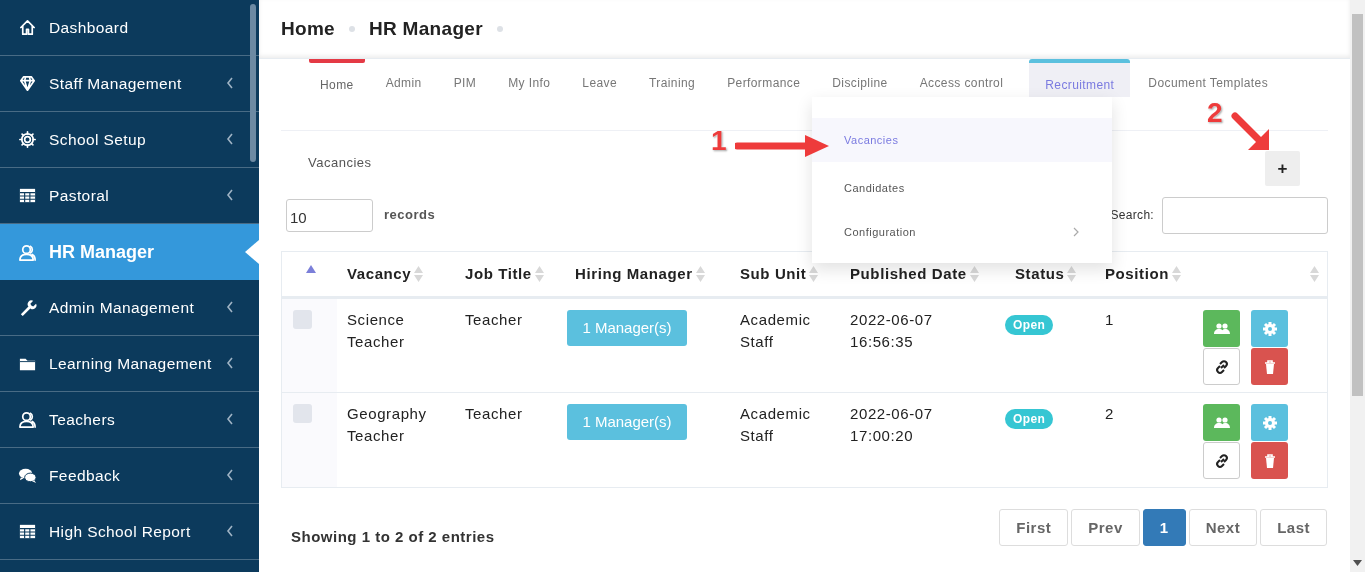 The height and width of the screenshot is (572, 1365). I want to click on scroll-down-arrow-icon, so click(1357, 563).